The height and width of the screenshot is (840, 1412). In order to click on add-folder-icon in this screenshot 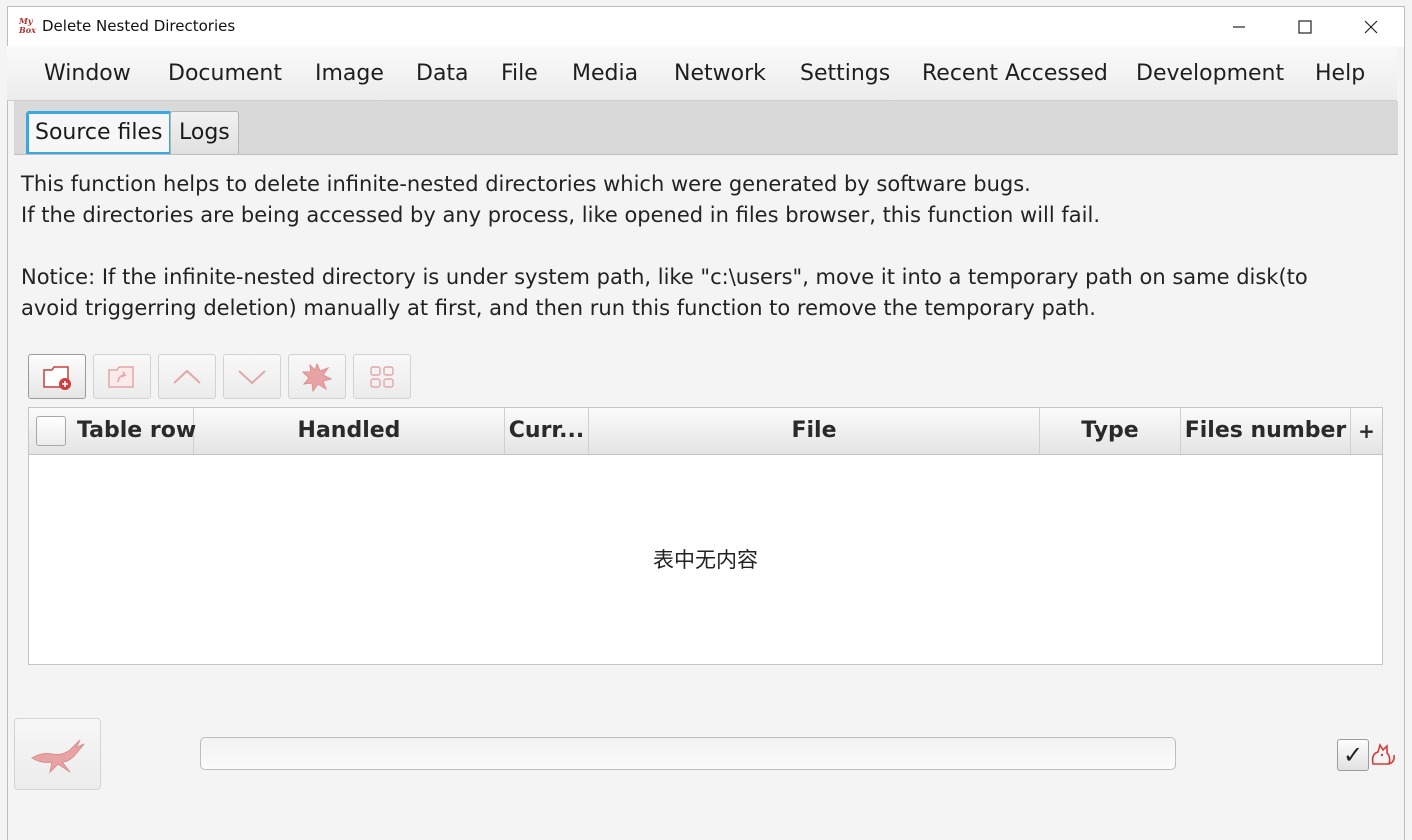, I will do `click(57, 377)`.